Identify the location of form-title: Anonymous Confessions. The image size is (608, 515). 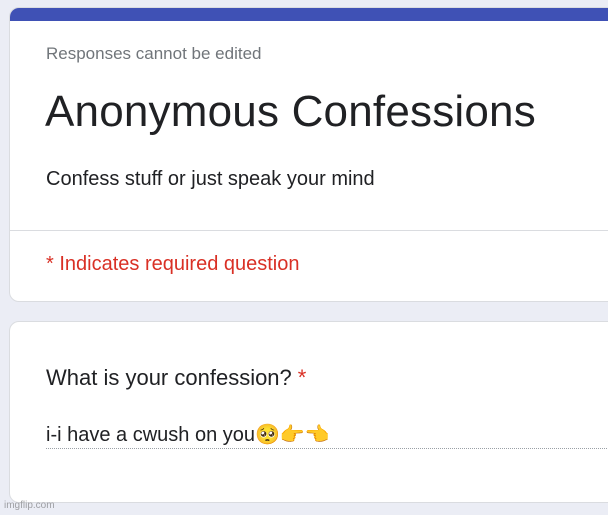
(290, 111).